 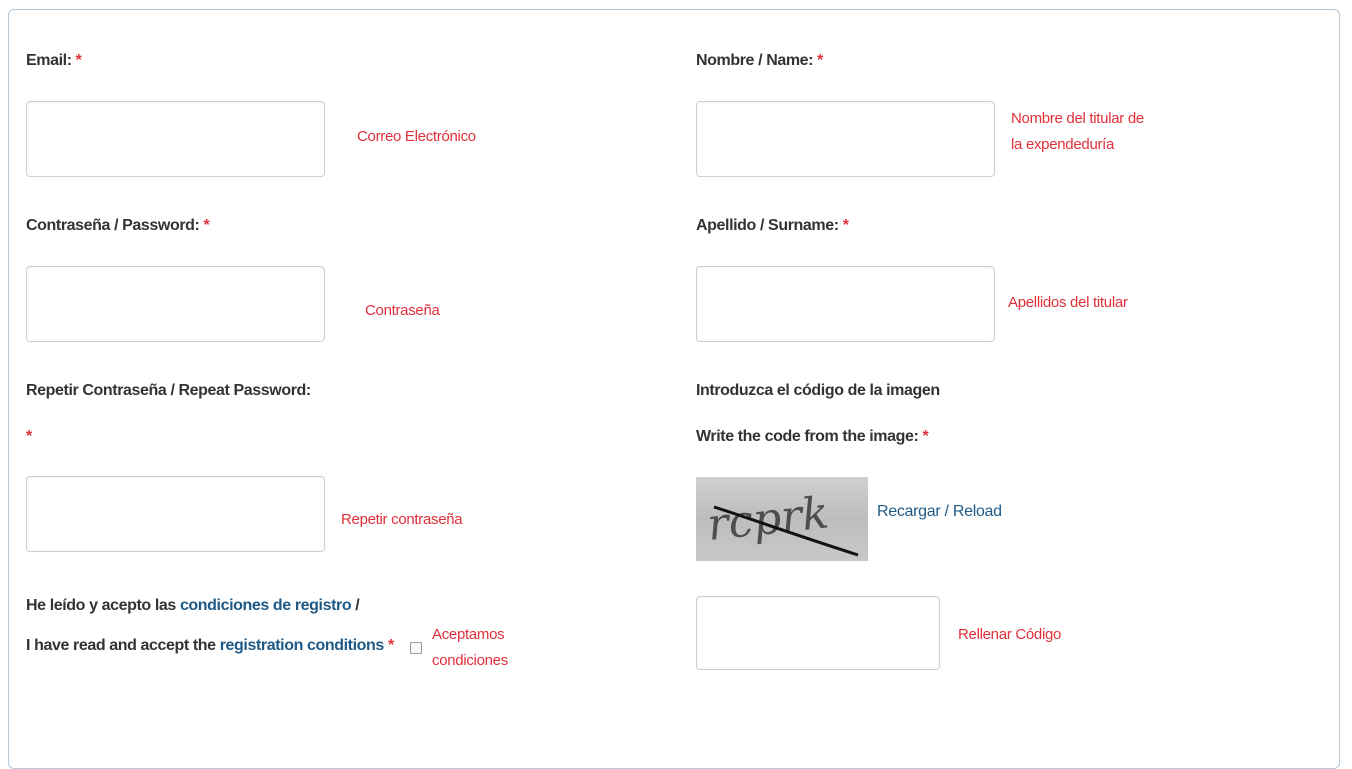 What do you see at coordinates (820, 60) in the screenshot?
I see `name-required-mark: *` at bounding box center [820, 60].